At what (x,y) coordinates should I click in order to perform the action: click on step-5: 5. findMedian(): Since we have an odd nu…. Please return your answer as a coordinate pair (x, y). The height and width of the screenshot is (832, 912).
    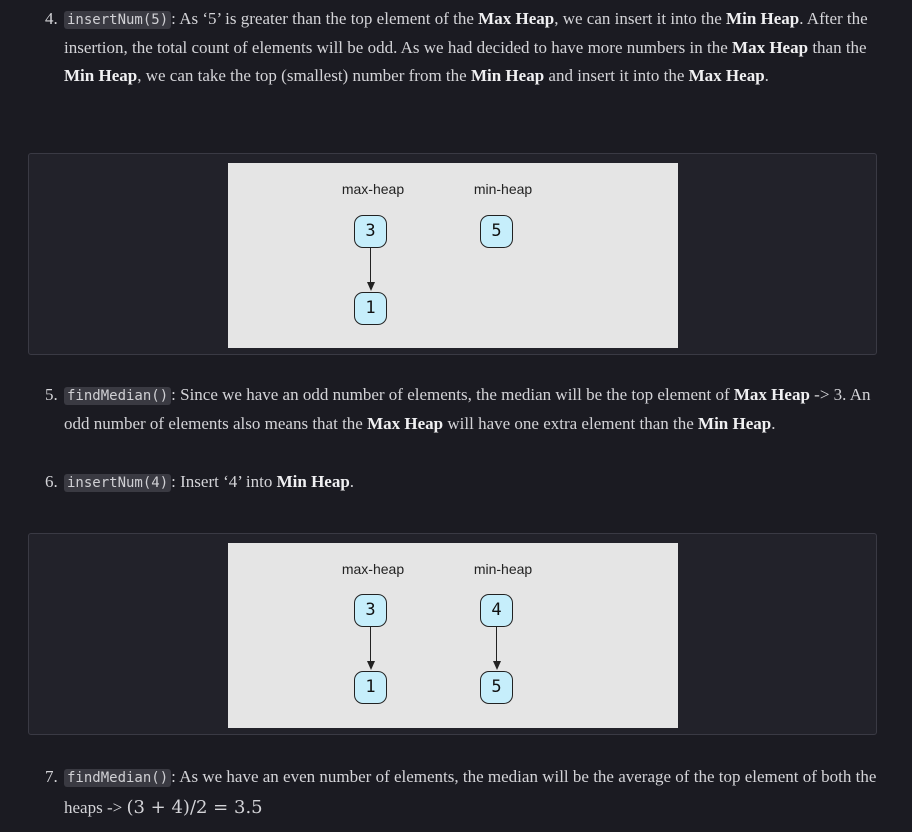
    Looking at the image, I should click on (464, 409).